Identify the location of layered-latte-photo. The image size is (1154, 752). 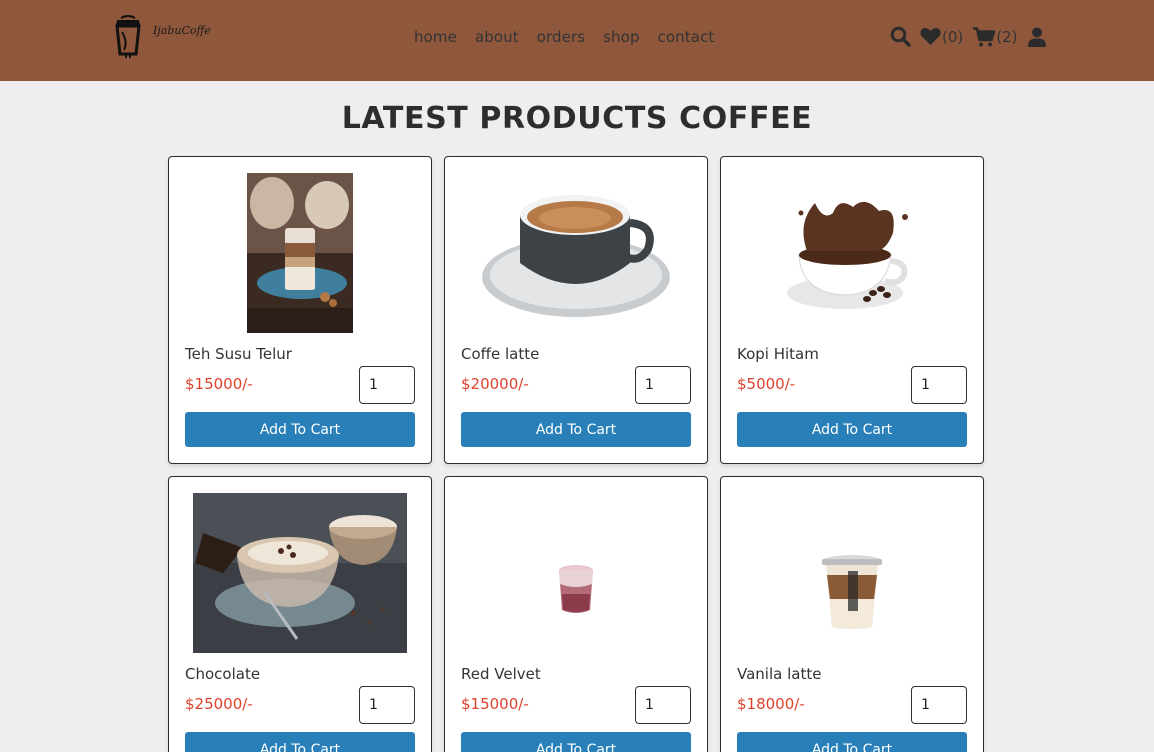
(300, 253).